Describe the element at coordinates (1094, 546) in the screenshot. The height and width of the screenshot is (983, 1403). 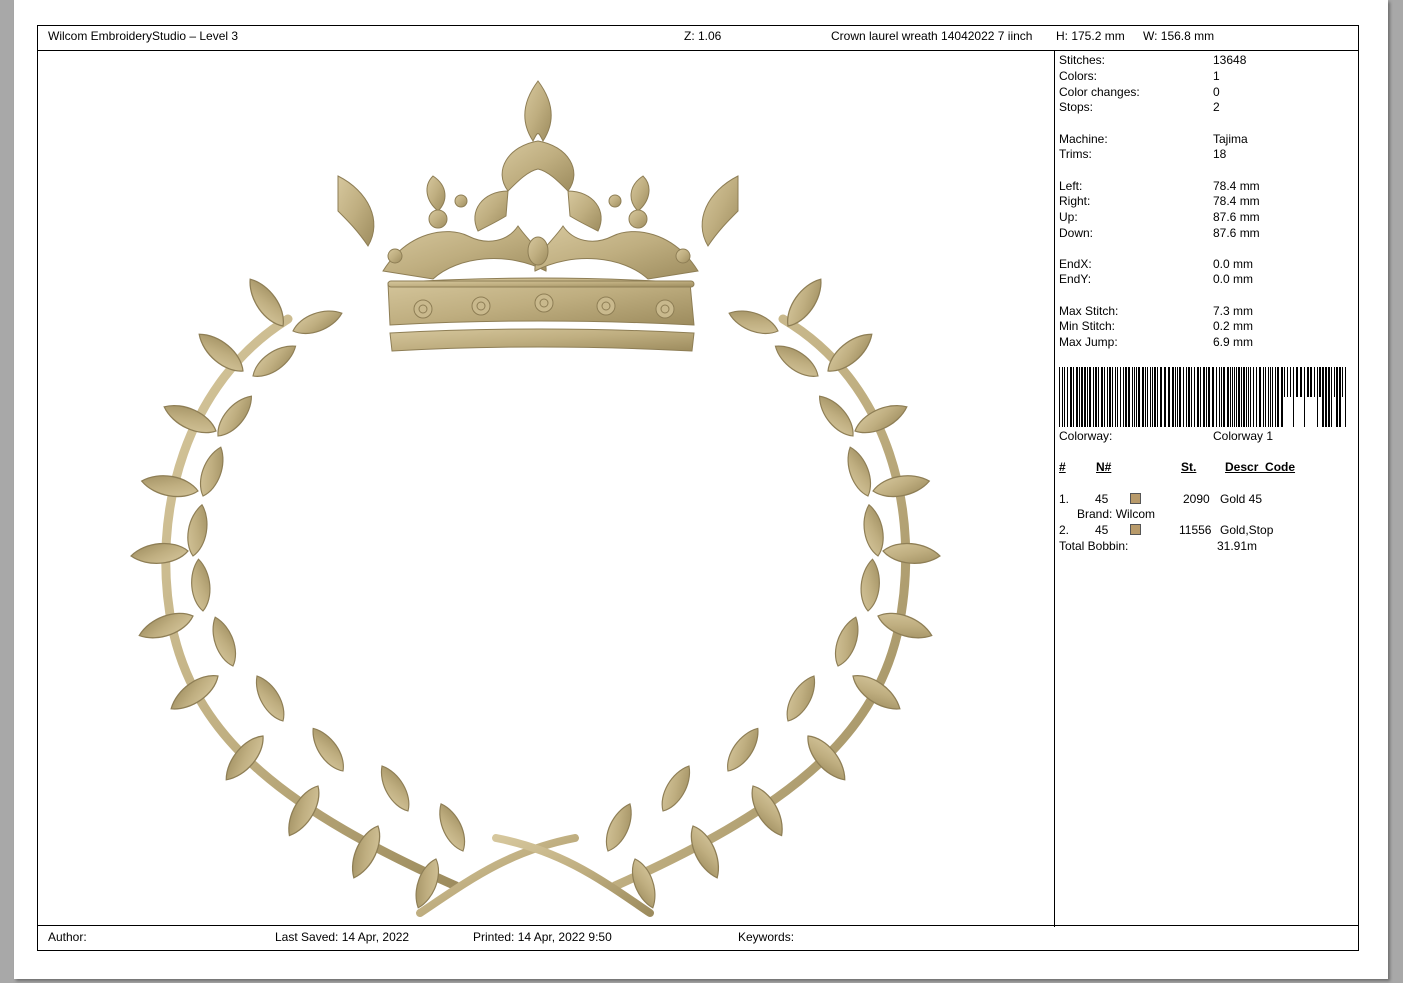
I see `total-bobbin-label: Total Bobbin:` at that location.